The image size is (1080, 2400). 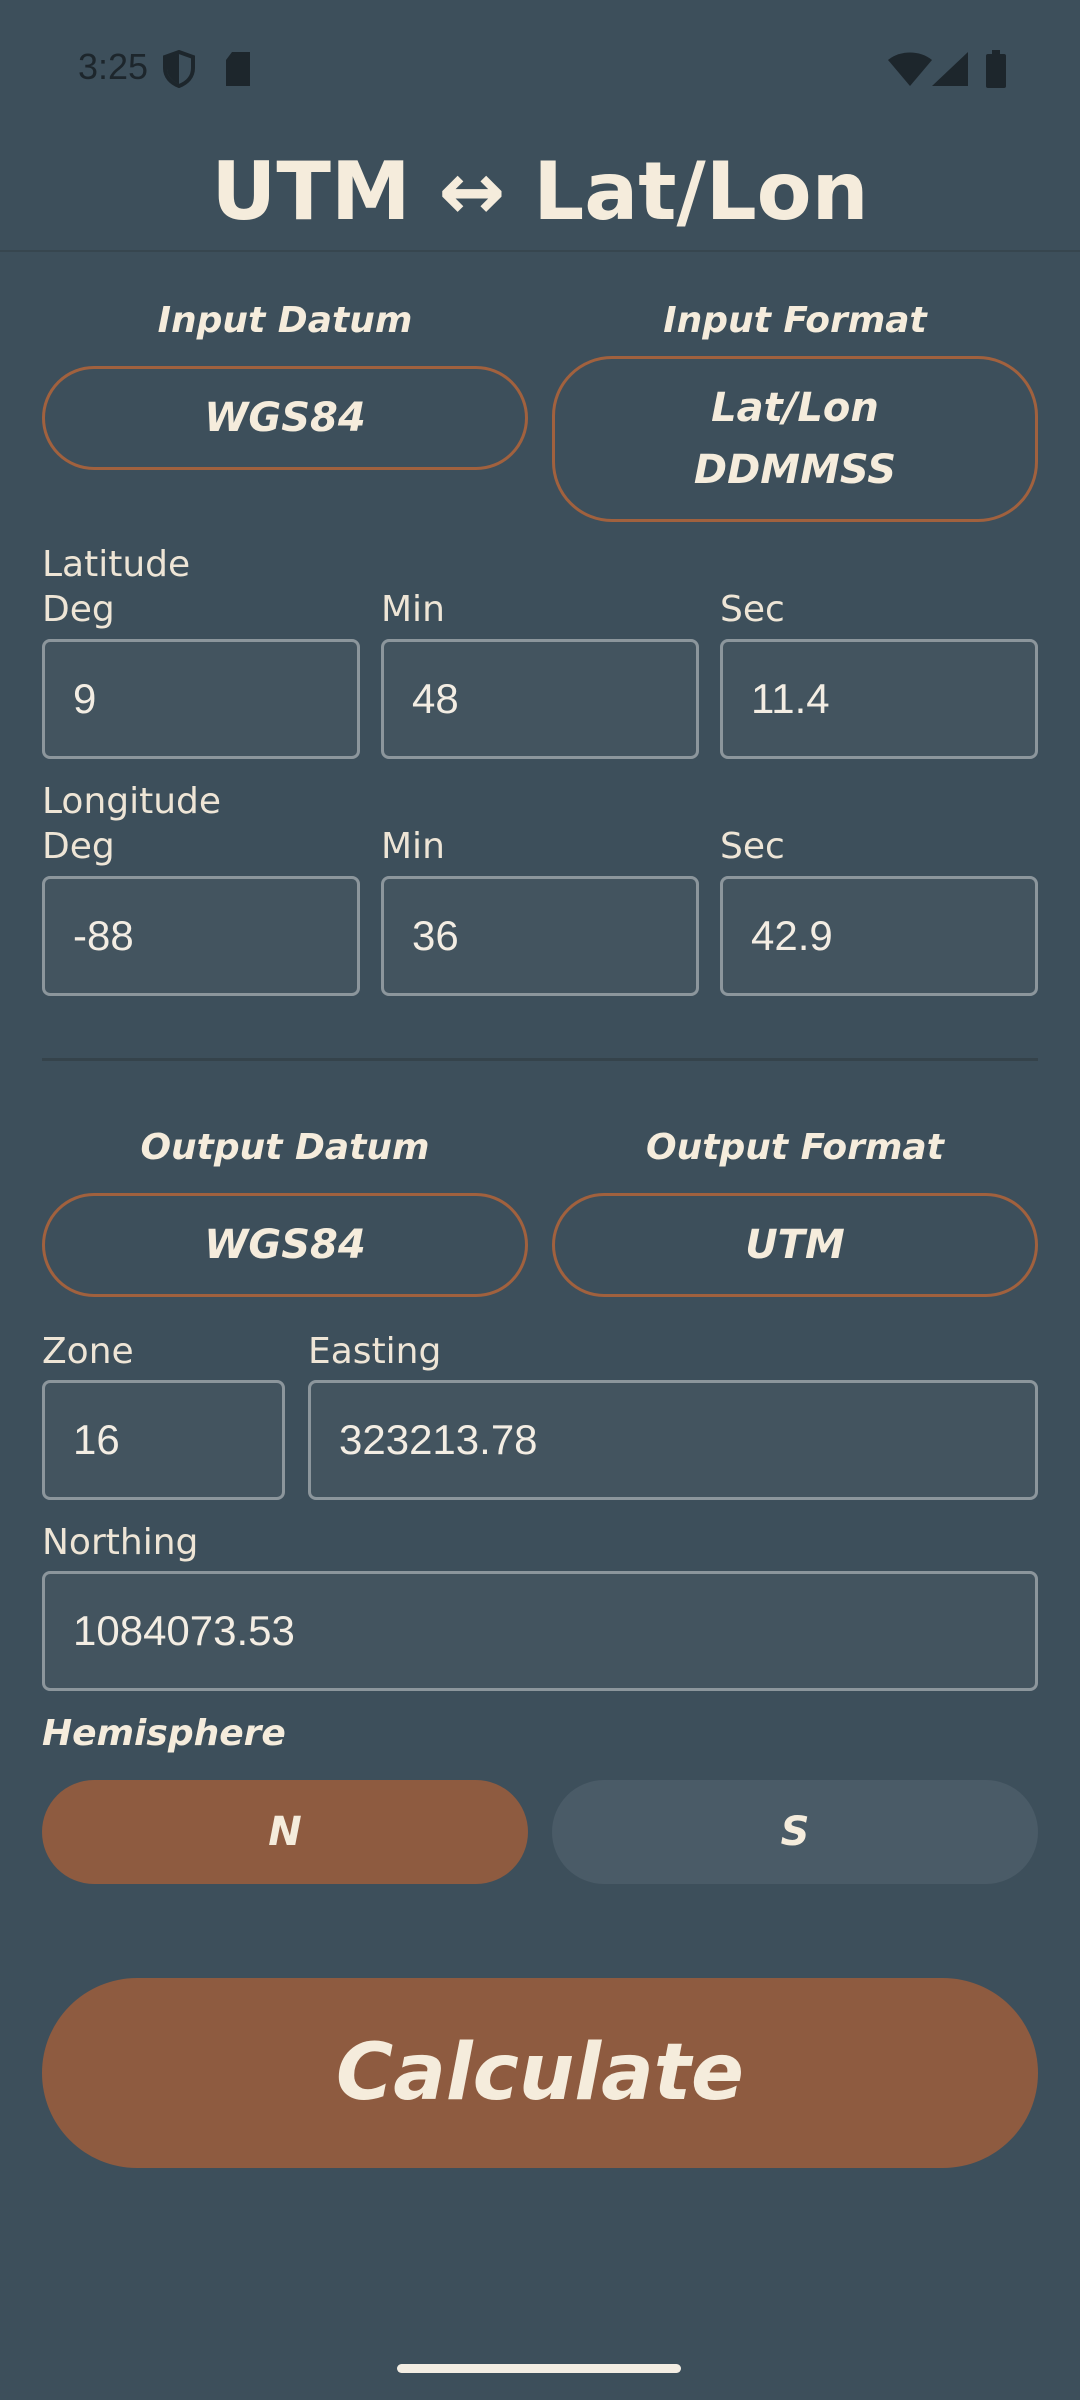 I want to click on sd-card-icon, so click(x=238, y=69).